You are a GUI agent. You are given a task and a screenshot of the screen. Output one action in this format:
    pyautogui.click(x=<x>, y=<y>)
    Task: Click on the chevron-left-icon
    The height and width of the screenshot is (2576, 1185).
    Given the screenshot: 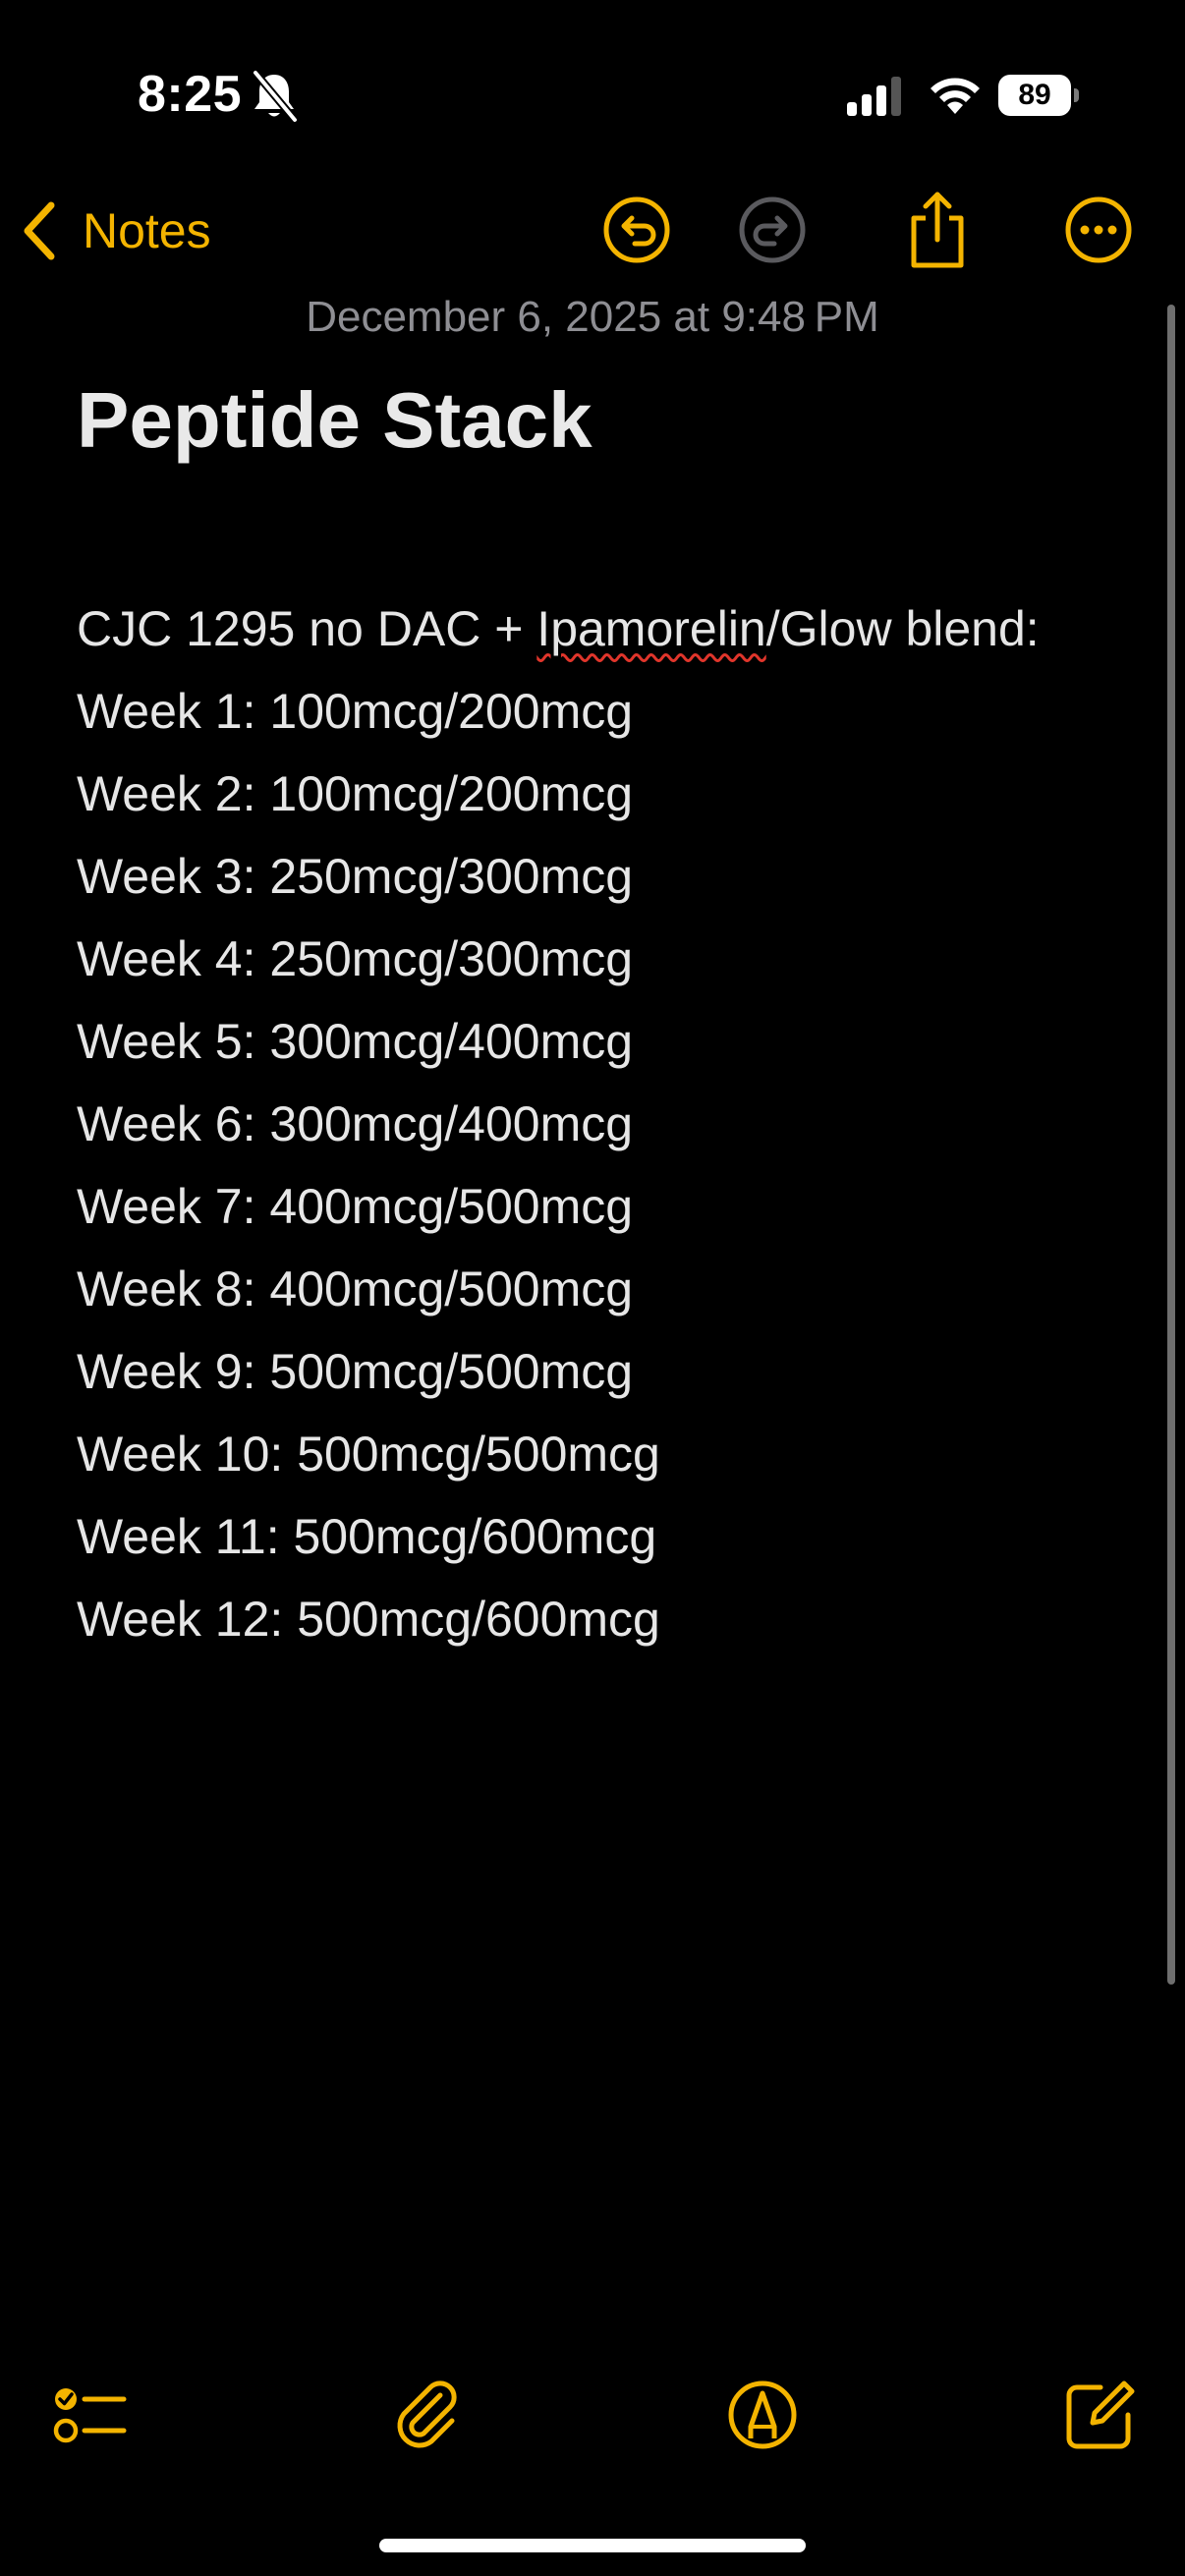 What is the action you would take?
    pyautogui.click(x=40, y=230)
    